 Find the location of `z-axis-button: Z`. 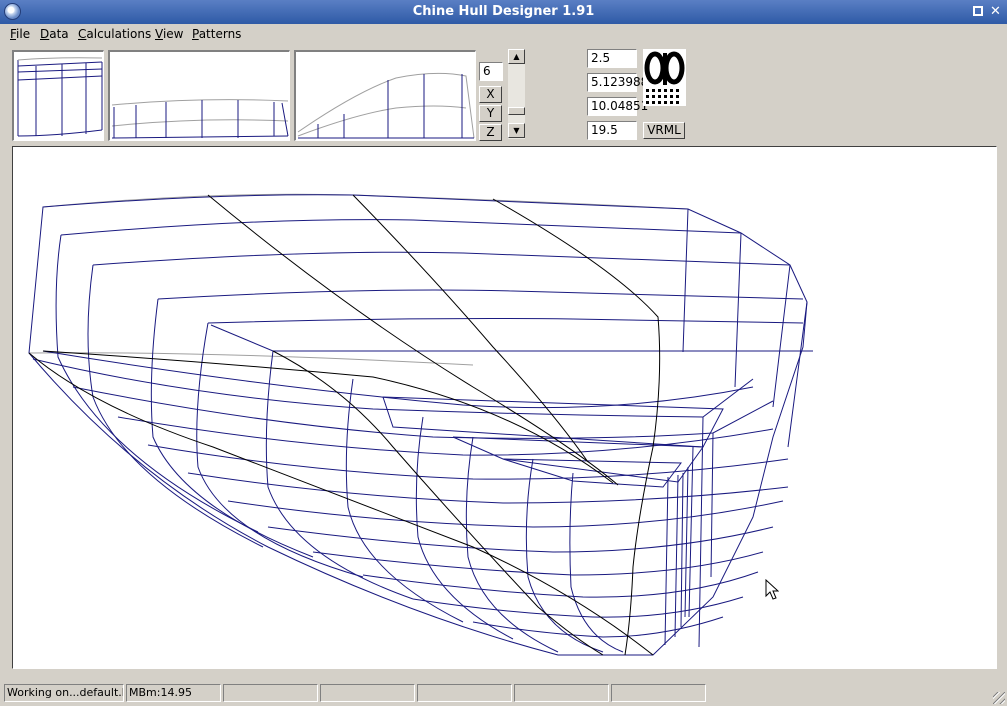

z-axis-button: Z is located at coordinates (490, 132).